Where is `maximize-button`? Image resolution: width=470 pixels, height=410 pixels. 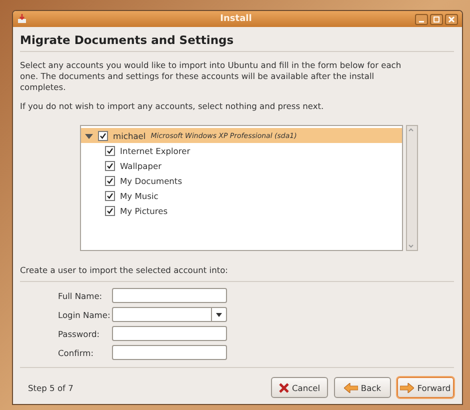
maximize-button is located at coordinates (436, 19).